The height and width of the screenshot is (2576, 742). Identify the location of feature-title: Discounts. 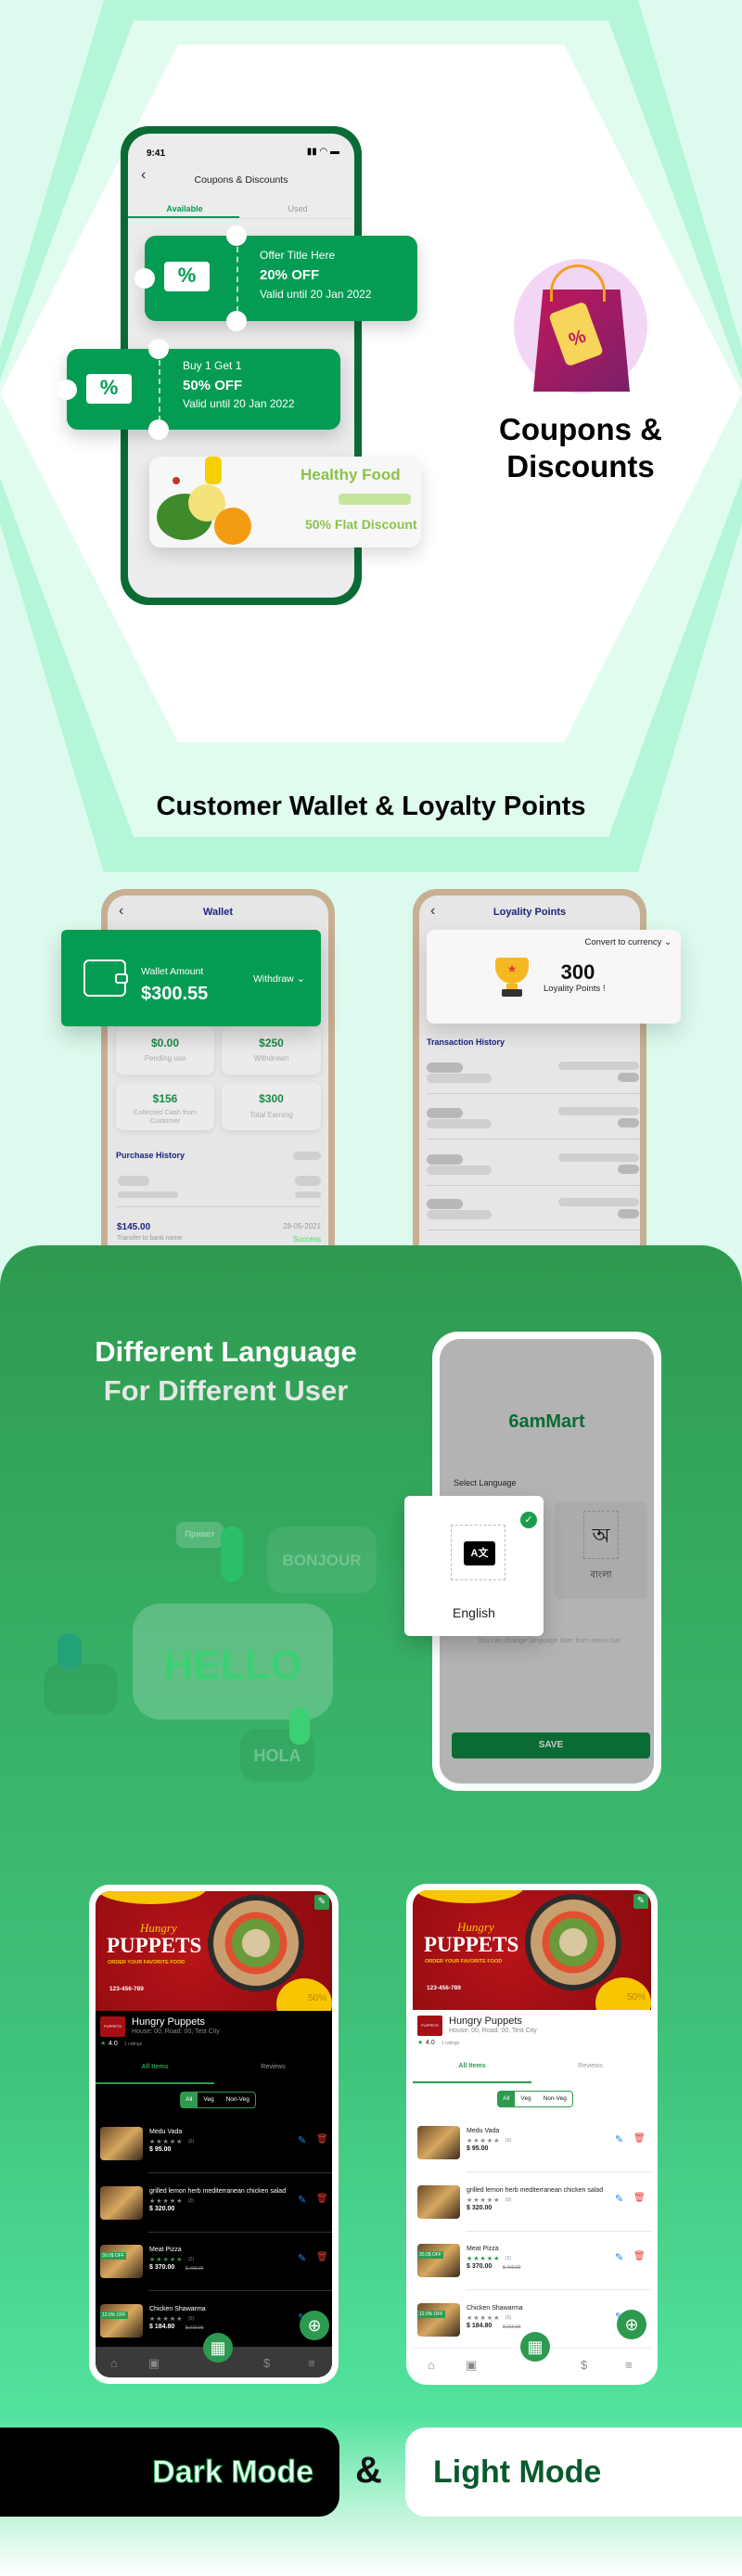
(580, 466).